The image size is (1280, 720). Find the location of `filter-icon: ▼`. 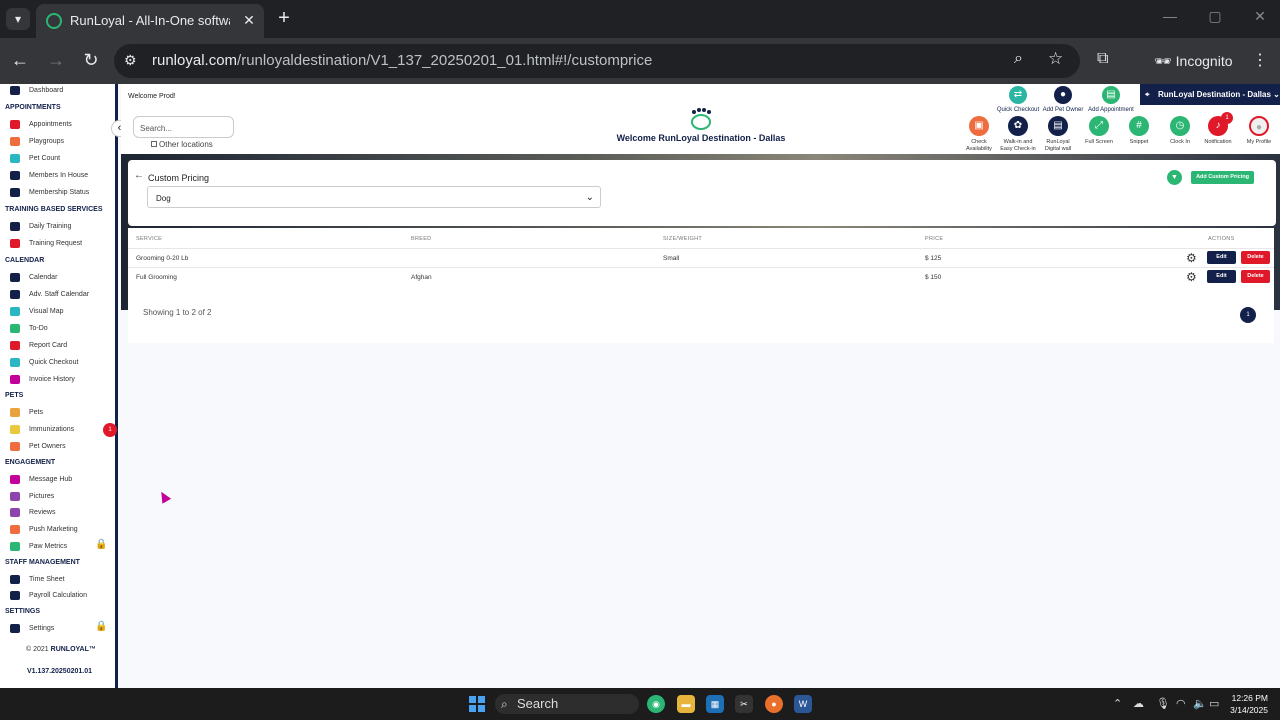

filter-icon: ▼ is located at coordinates (1174, 177).